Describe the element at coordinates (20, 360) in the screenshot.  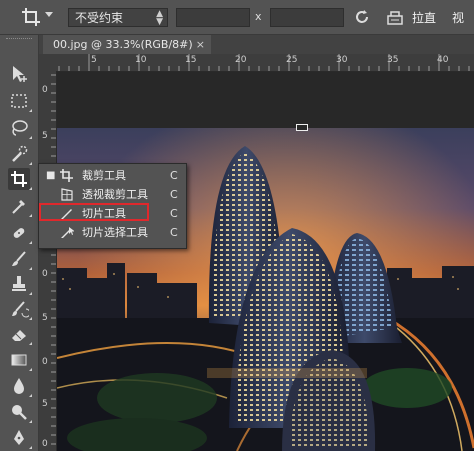
I see `gradient-tool-icon` at that location.